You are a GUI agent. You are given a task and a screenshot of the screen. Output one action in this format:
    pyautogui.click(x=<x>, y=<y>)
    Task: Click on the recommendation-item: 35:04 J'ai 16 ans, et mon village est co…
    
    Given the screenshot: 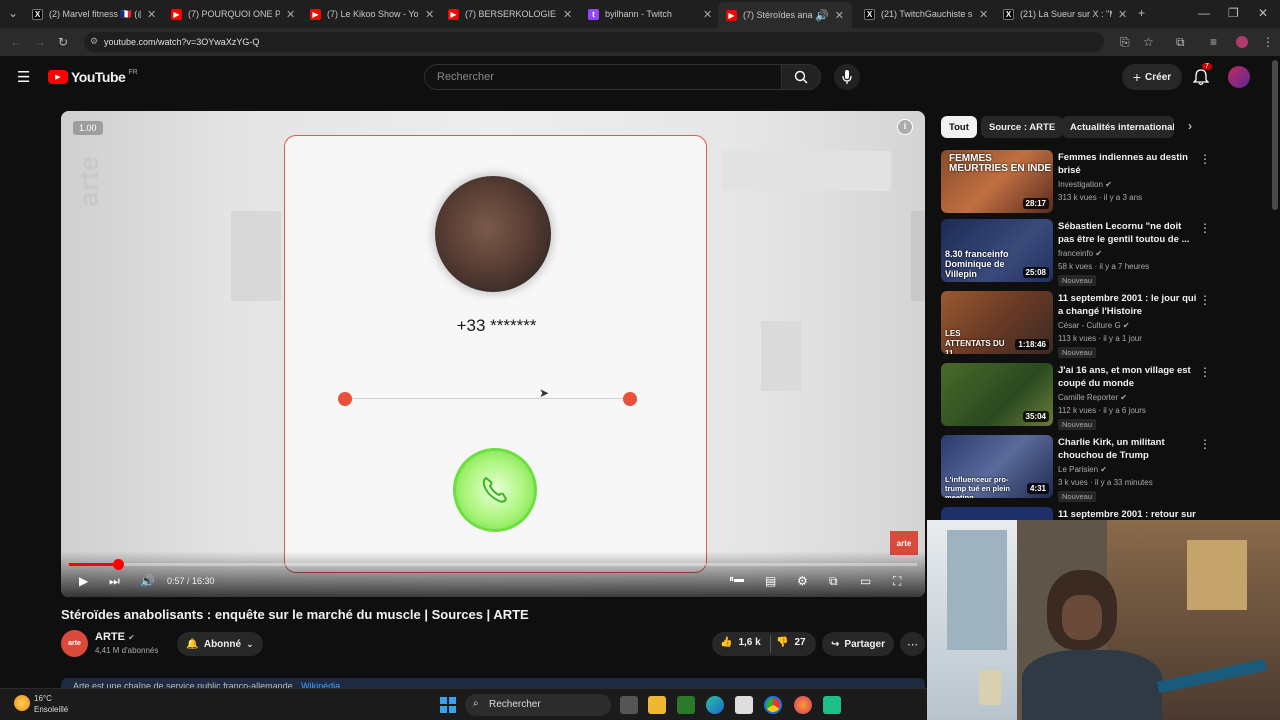 What is the action you would take?
    pyautogui.click(x=1076, y=396)
    